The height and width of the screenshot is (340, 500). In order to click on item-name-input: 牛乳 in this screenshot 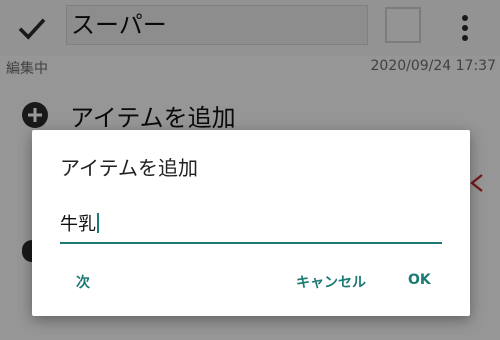, I will do `click(251, 228)`.